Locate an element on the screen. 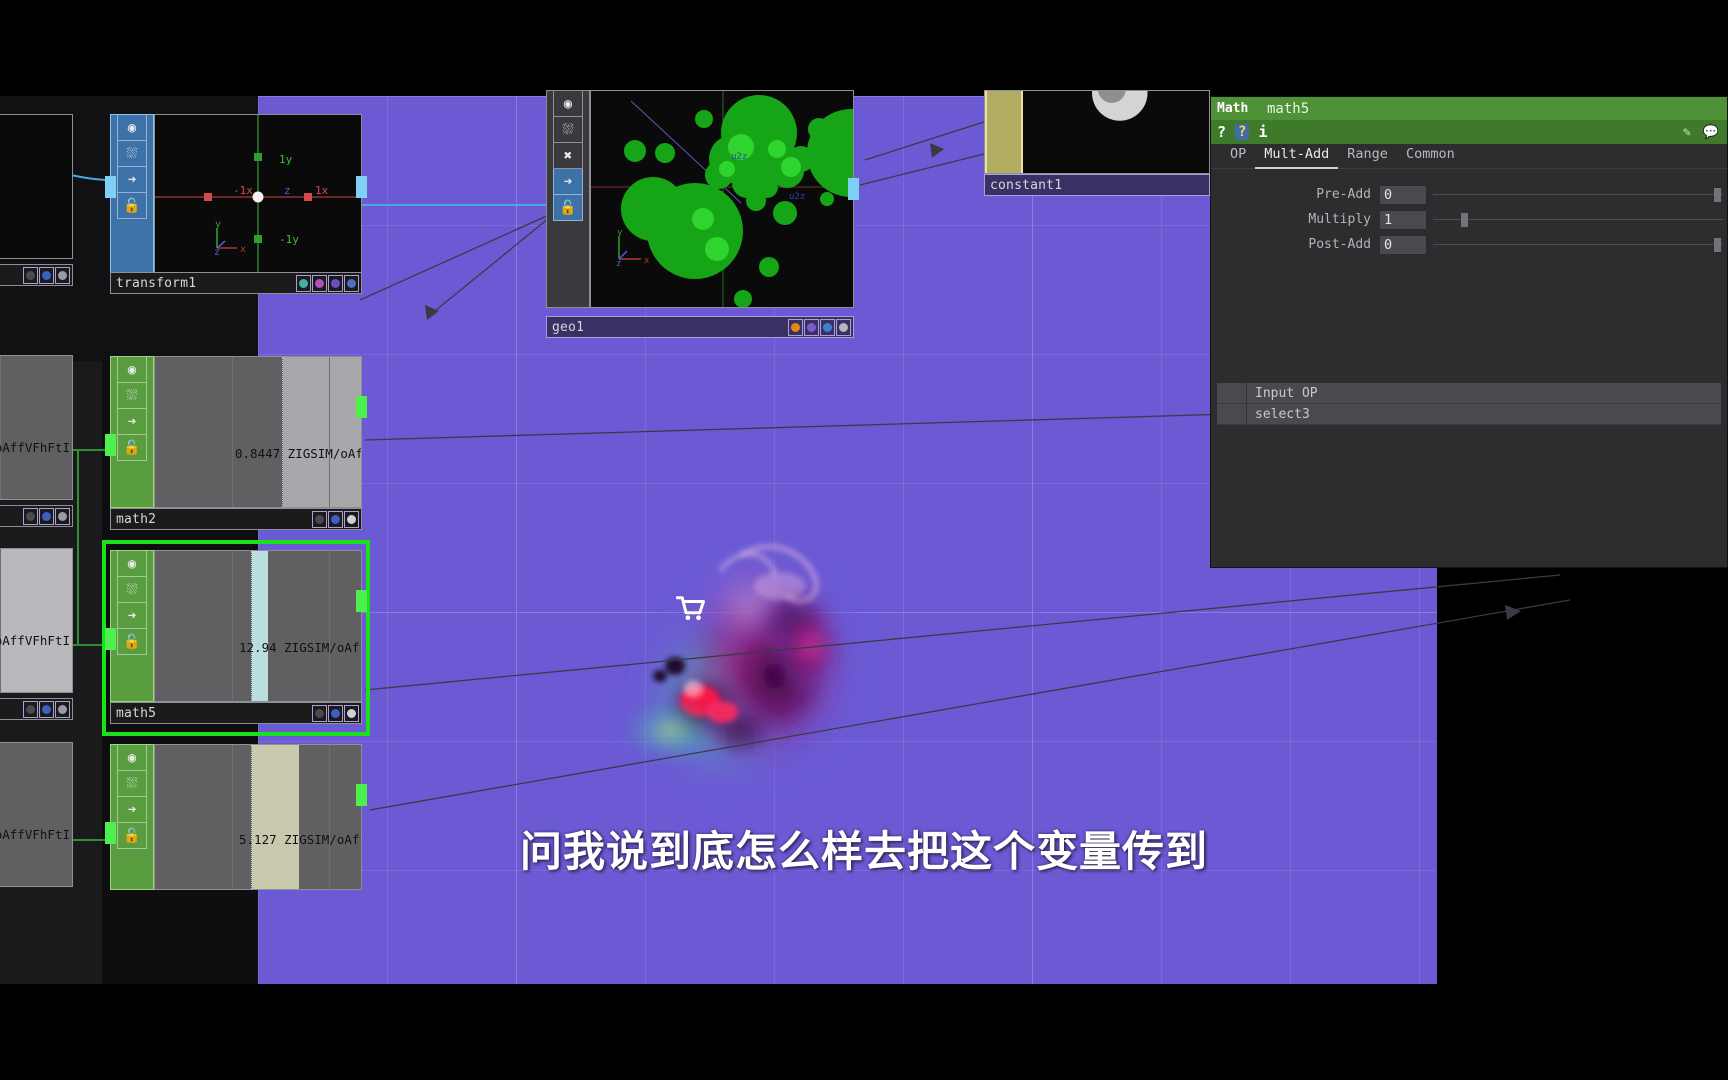  node-math5-flags: ◉ ⛆ ➜ 🔓 is located at coordinates (132, 626).